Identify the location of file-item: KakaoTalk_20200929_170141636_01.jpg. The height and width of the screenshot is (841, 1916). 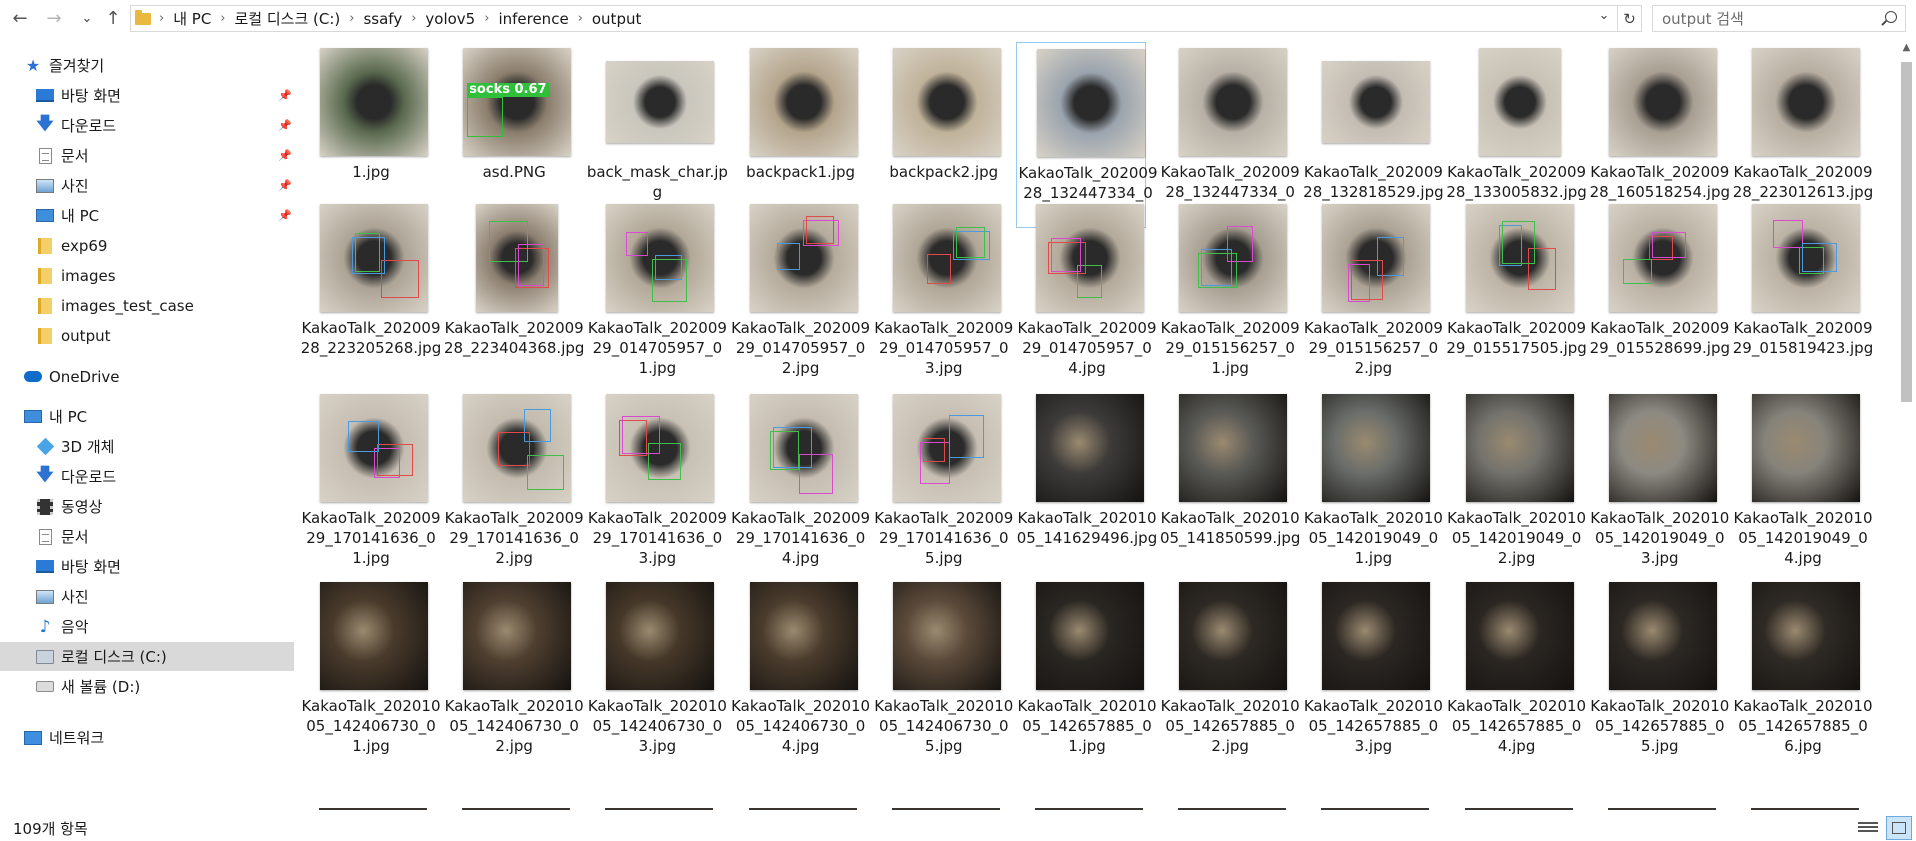
(370, 481).